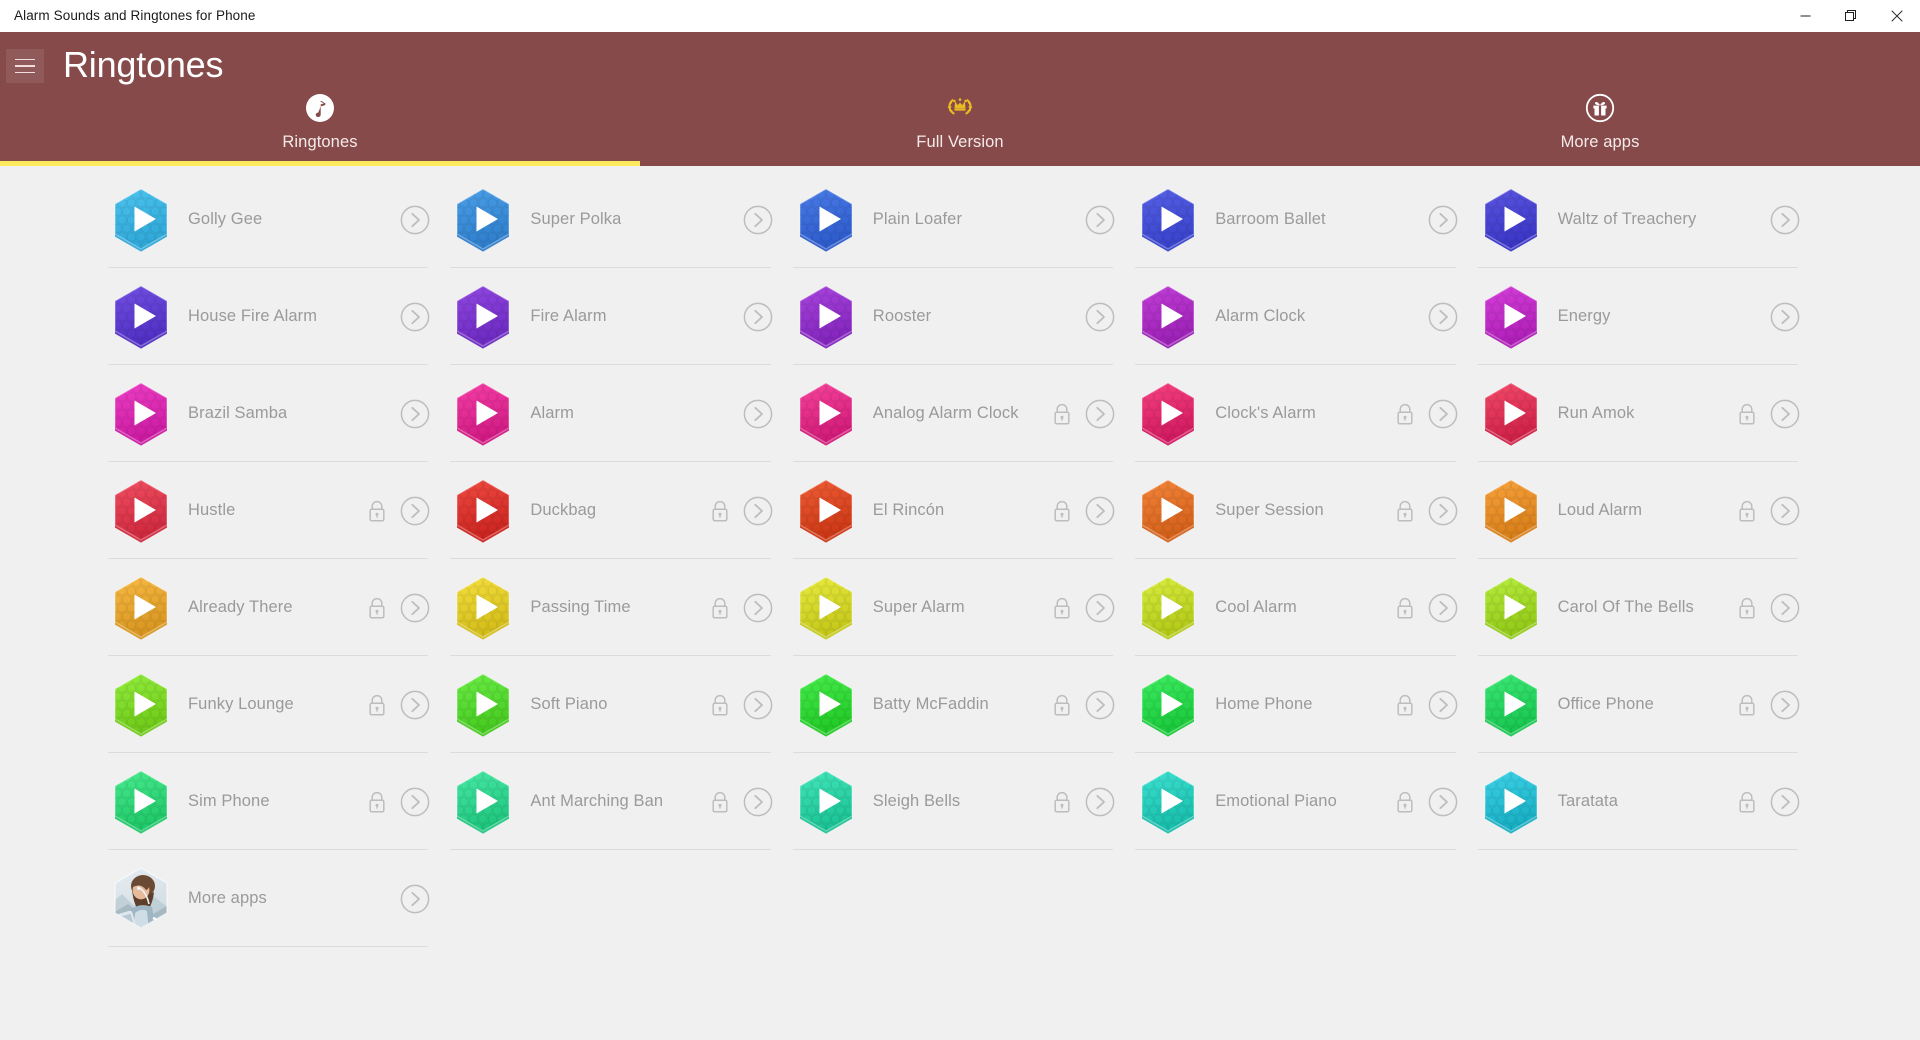 This screenshot has width=1920, height=1040. Describe the element at coordinates (963, 316) in the screenshot. I see `ringtone-row: Rooster` at that location.